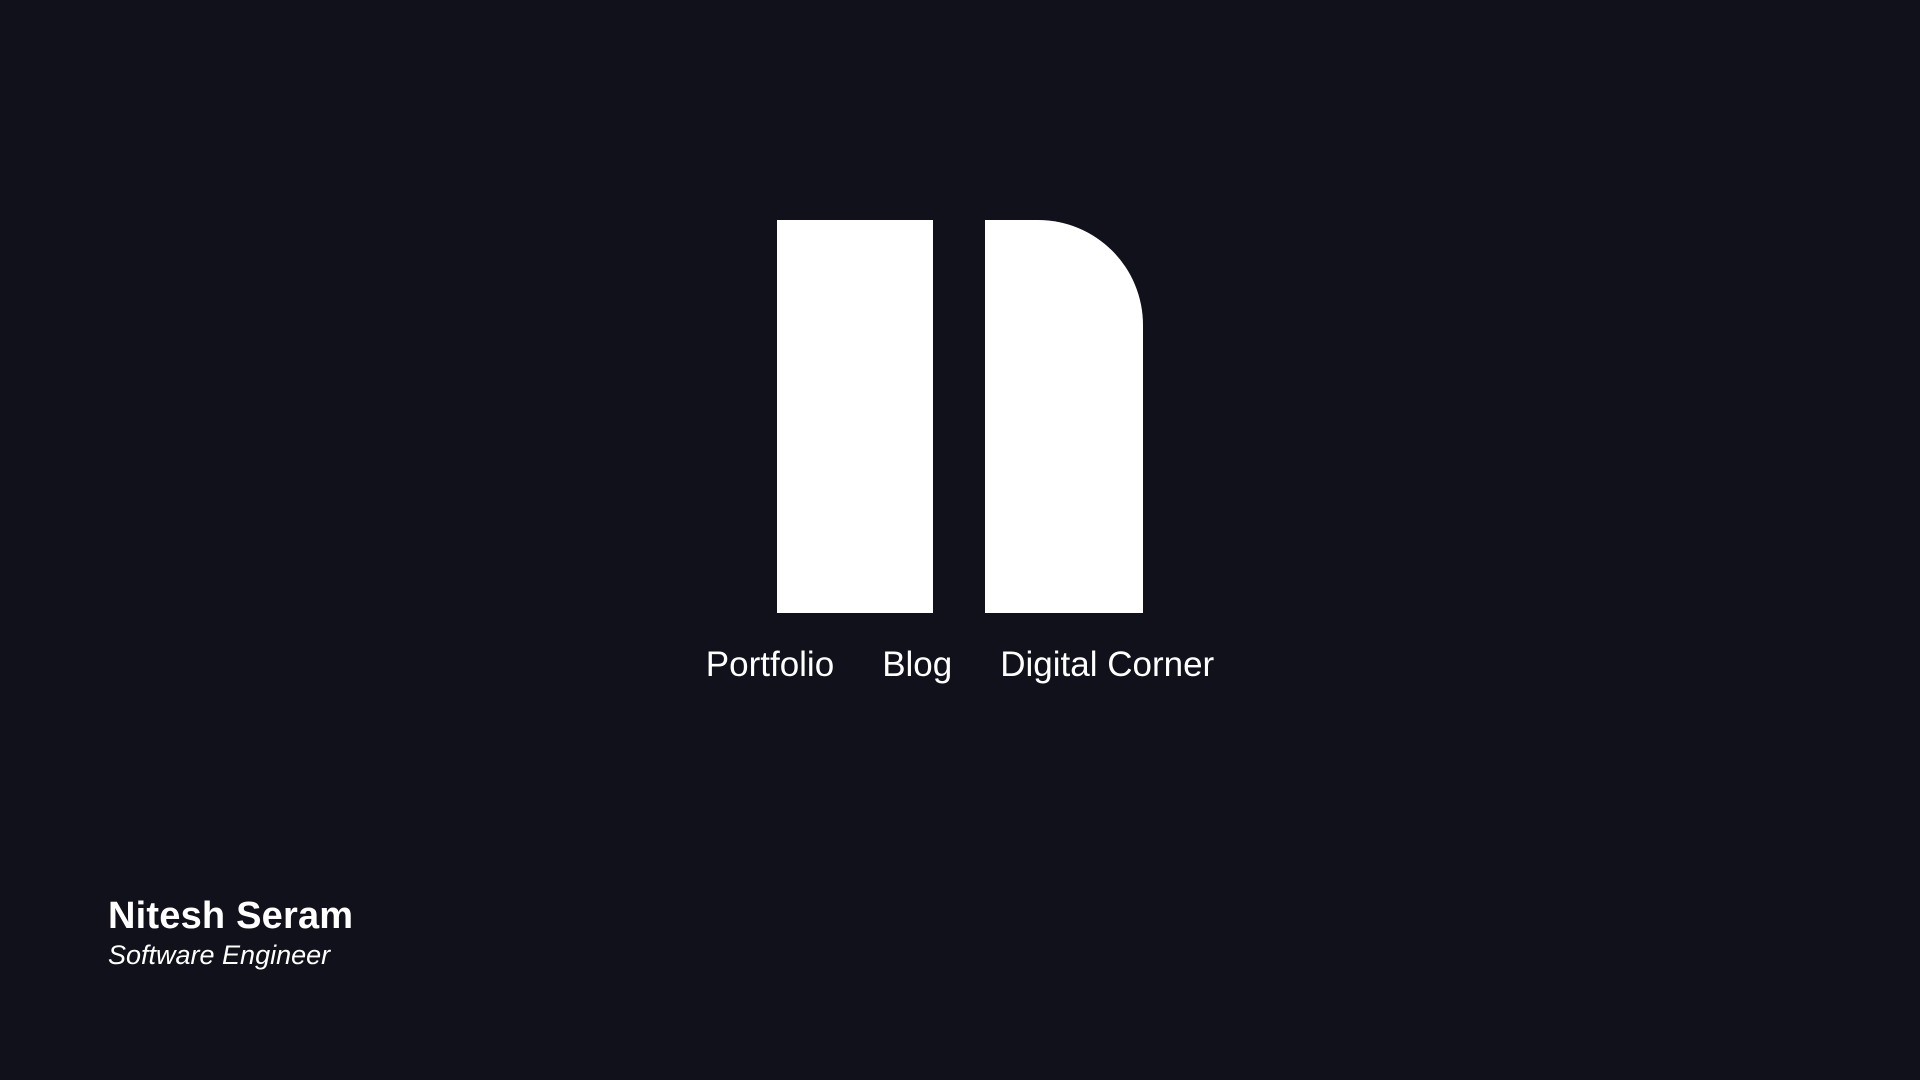 The width and height of the screenshot is (1920, 1080). I want to click on identity-block: Nitesh Seram Software Engineer, so click(230, 932).